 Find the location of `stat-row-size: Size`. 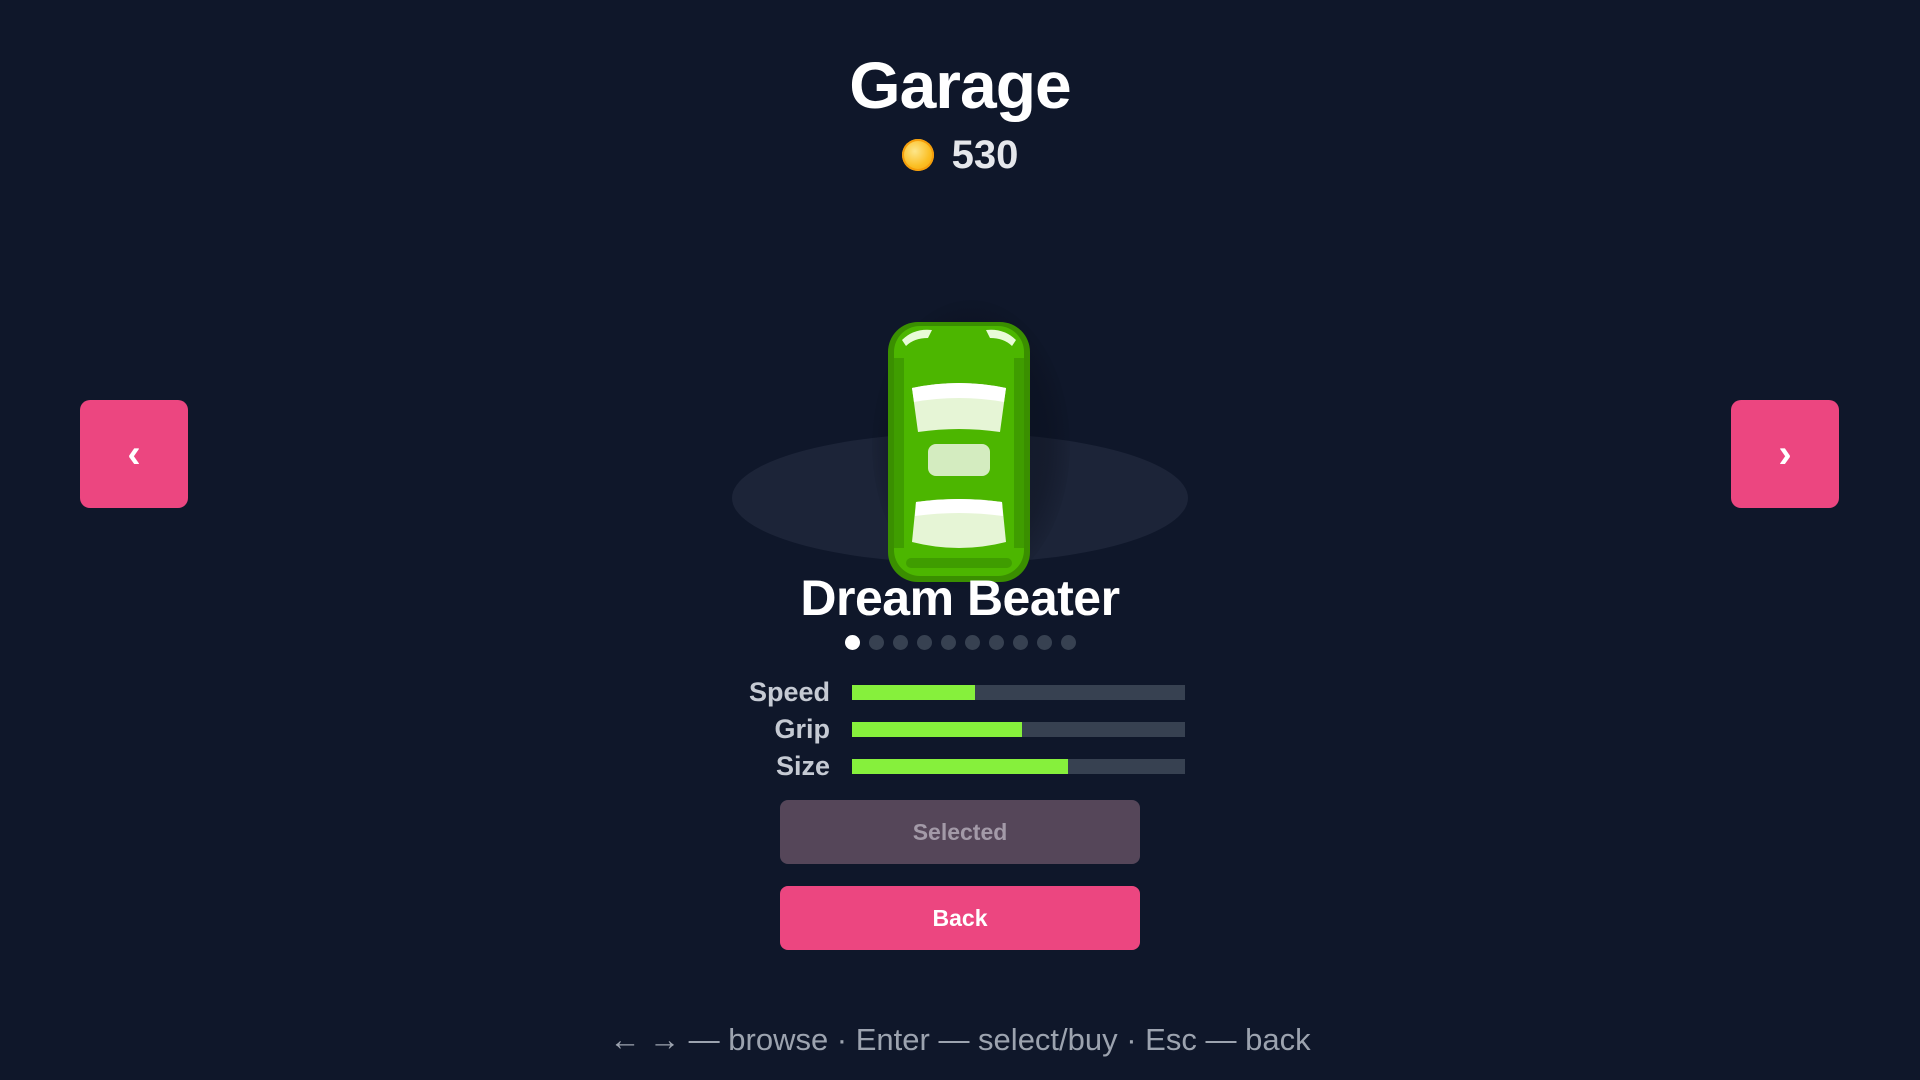

stat-row-size: Size is located at coordinates (960, 766).